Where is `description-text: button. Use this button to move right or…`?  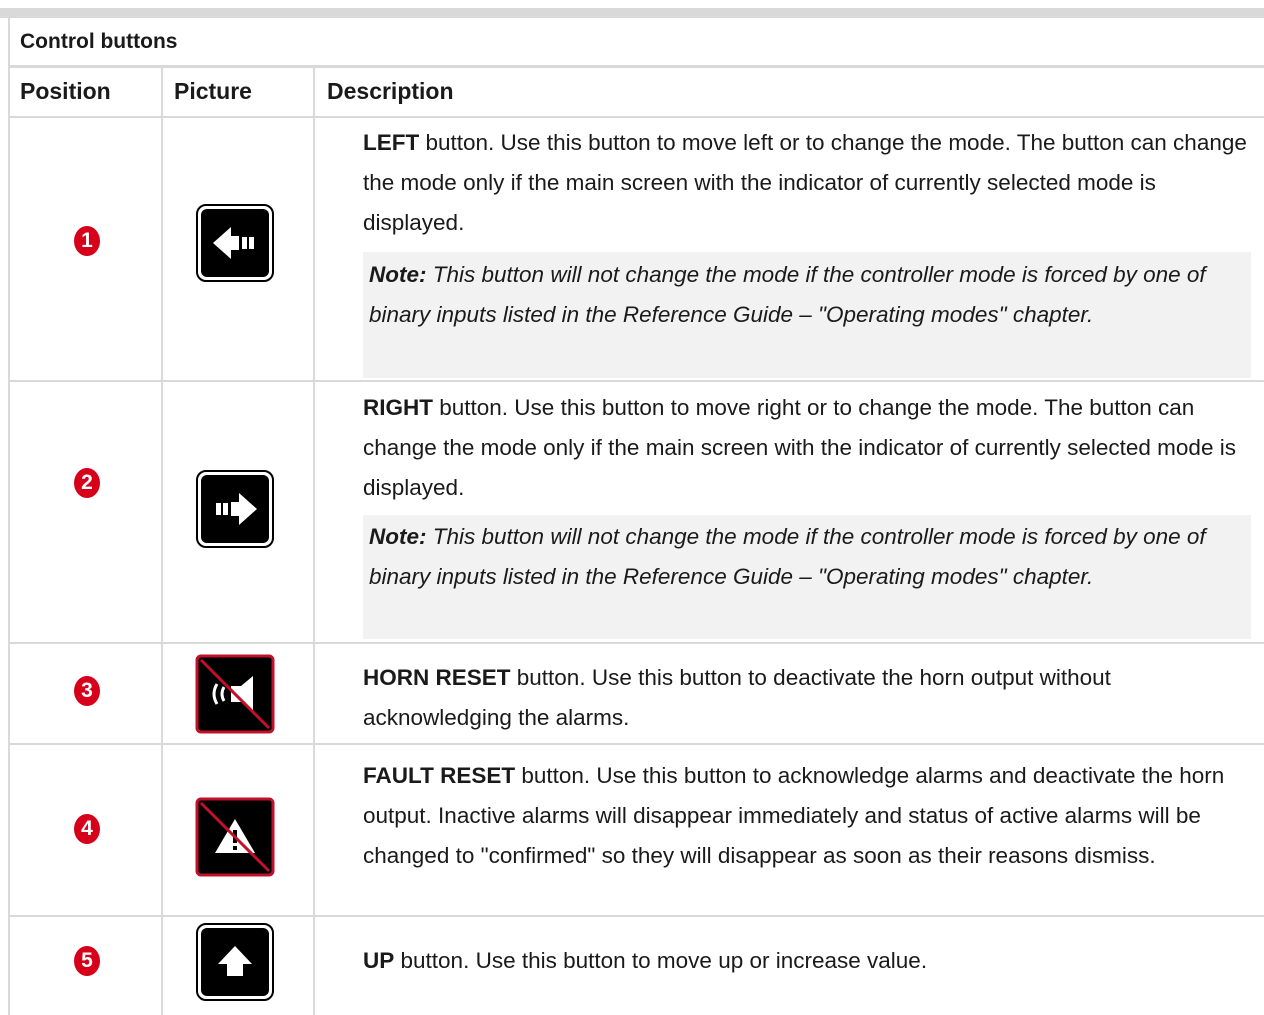 description-text: button. Use this button to move right or… is located at coordinates (799, 447).